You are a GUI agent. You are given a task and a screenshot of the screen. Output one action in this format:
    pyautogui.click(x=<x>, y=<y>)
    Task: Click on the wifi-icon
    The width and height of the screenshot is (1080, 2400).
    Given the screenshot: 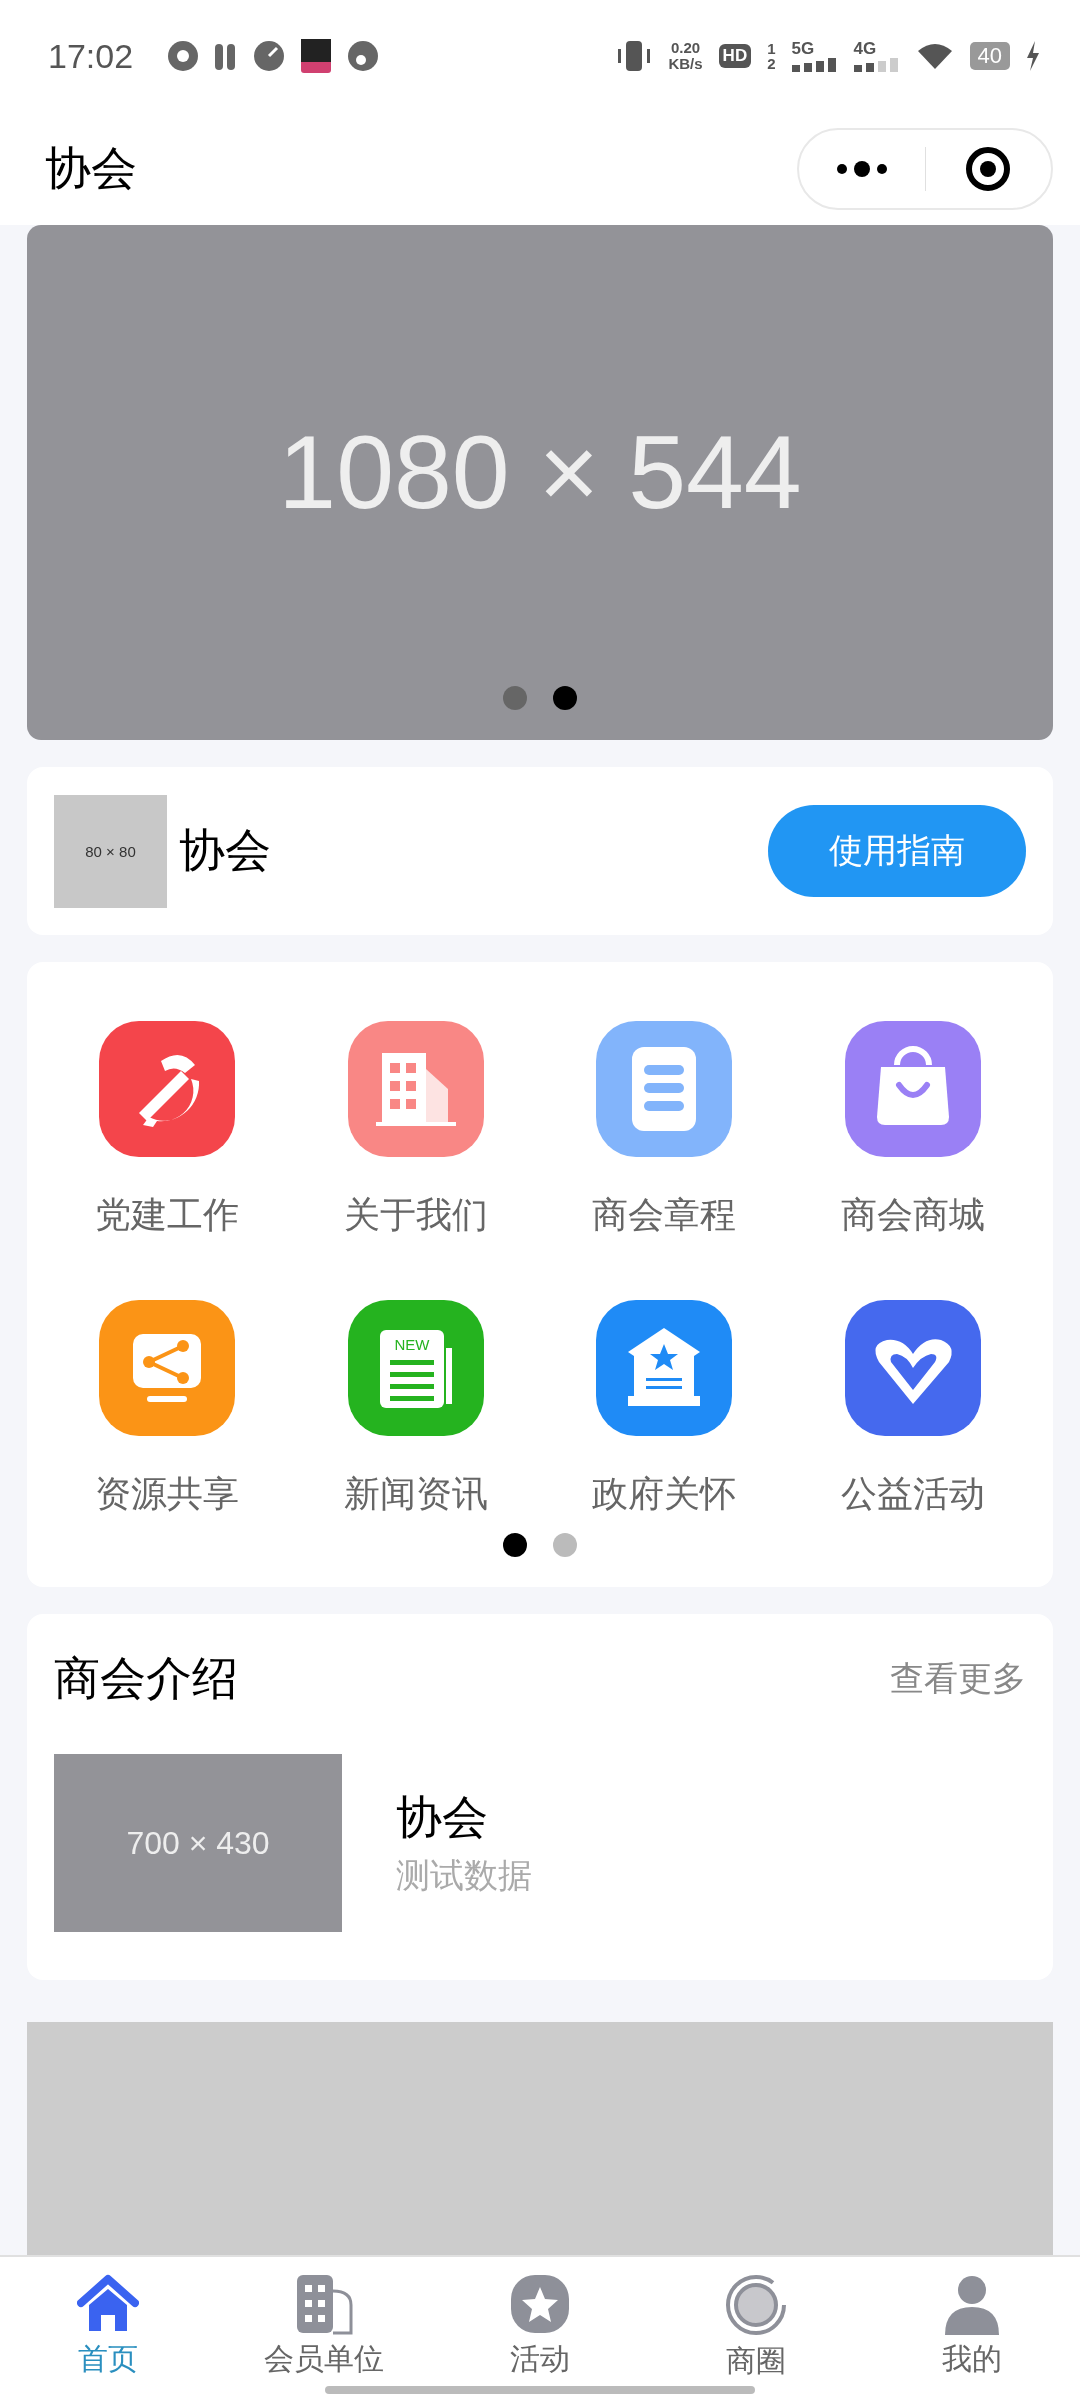 What is the action you would take?
    pyautogui.click(x=934, y=56)
    